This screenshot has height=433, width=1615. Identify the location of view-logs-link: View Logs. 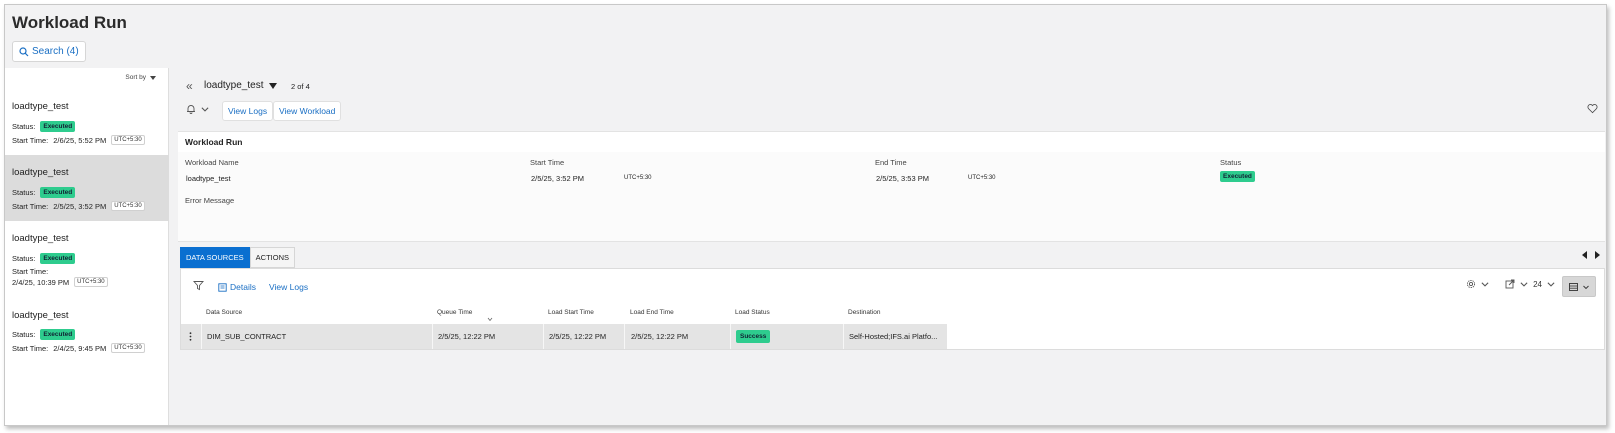
(288, 287).